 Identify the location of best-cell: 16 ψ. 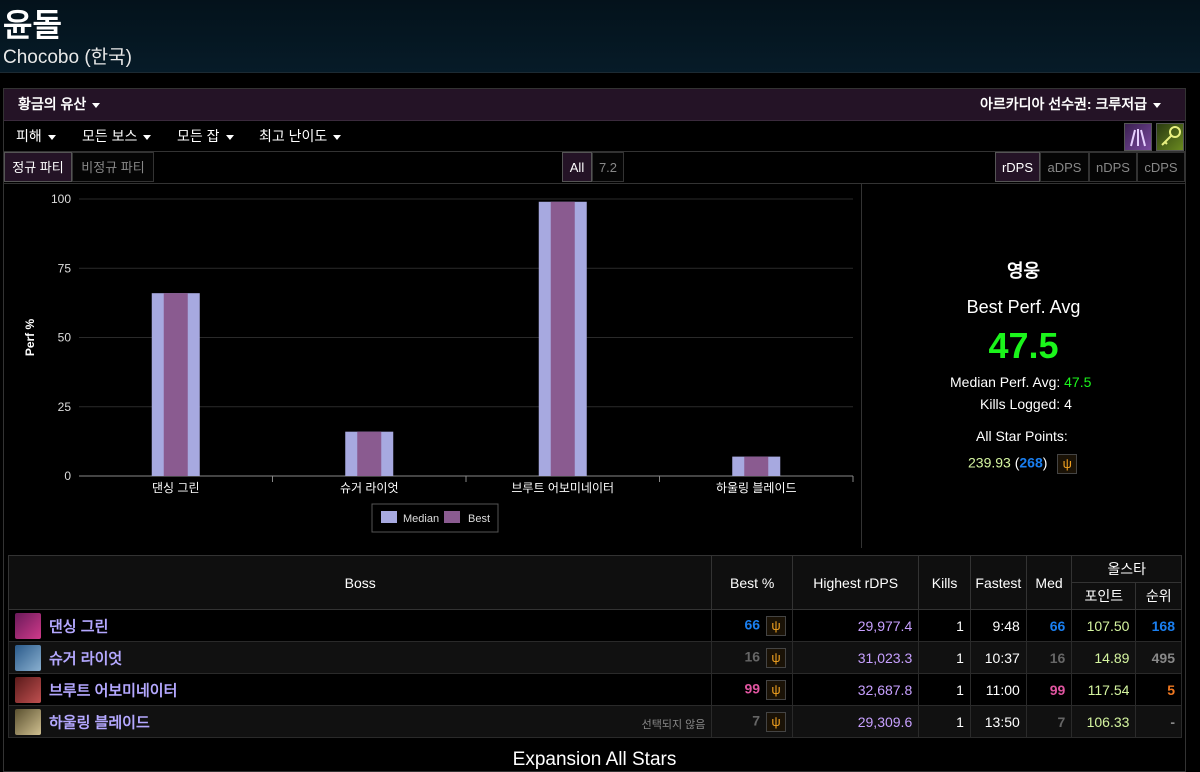
(752, 657).